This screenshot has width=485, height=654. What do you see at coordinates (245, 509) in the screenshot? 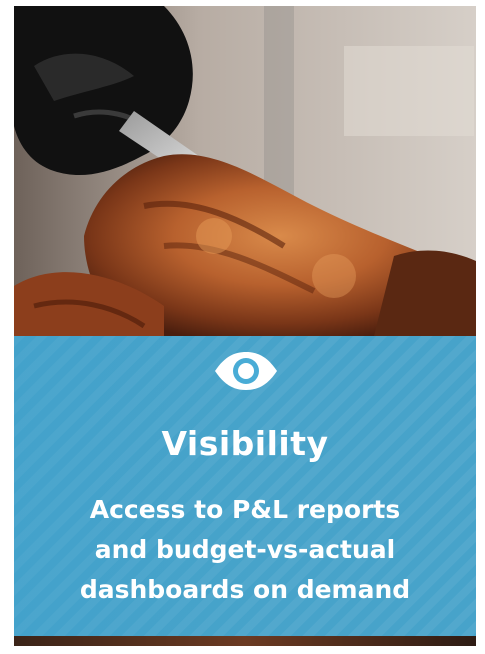
I see `description-line: Access to P&L reports` at bounding box center [245, 509].